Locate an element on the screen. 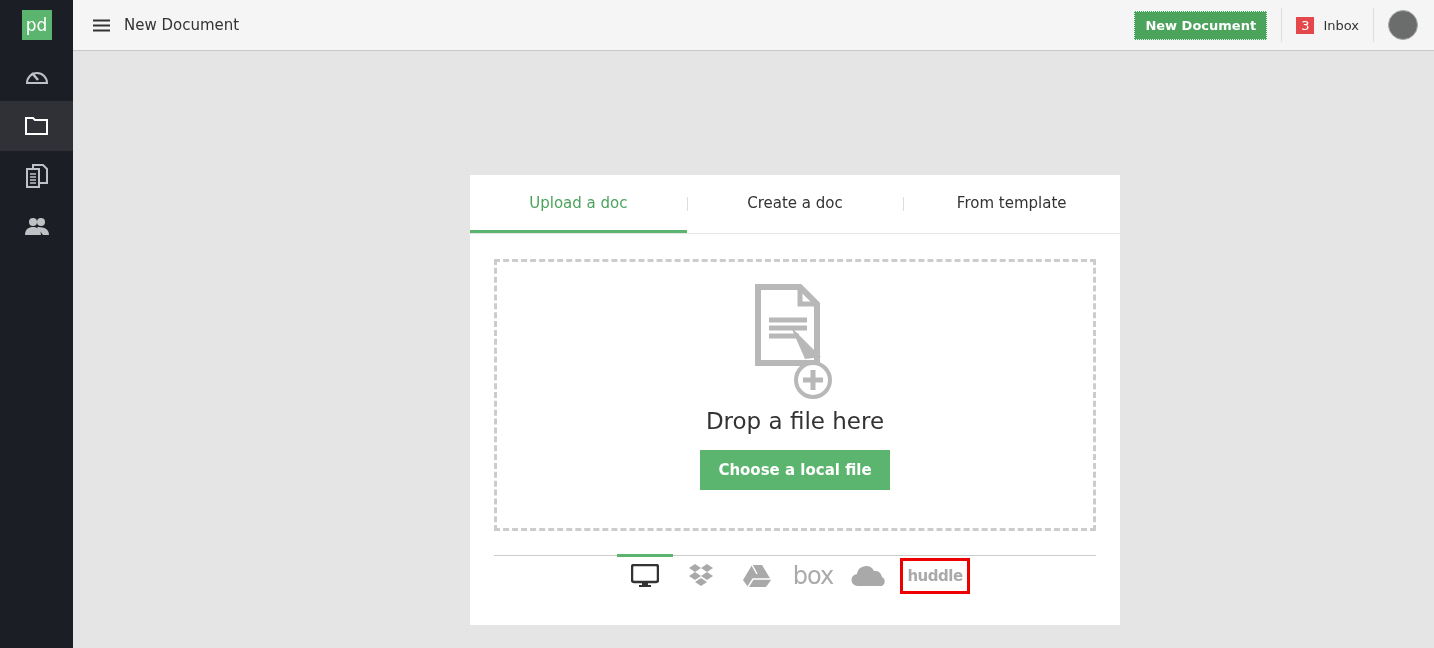  sidebar-item is located at coordinates (36, 126).